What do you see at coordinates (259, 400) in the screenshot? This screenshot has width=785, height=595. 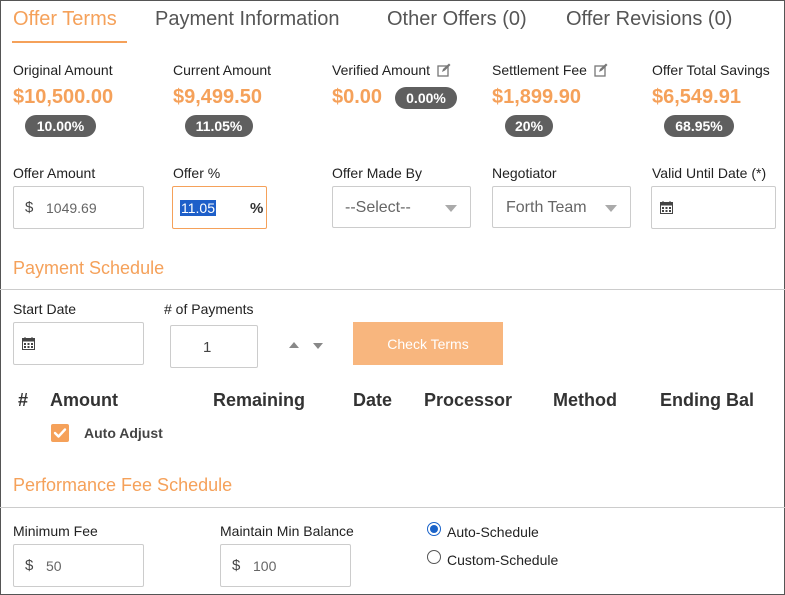 I see `column-header-remaining: Remaining` at bounding box center [259, 400].